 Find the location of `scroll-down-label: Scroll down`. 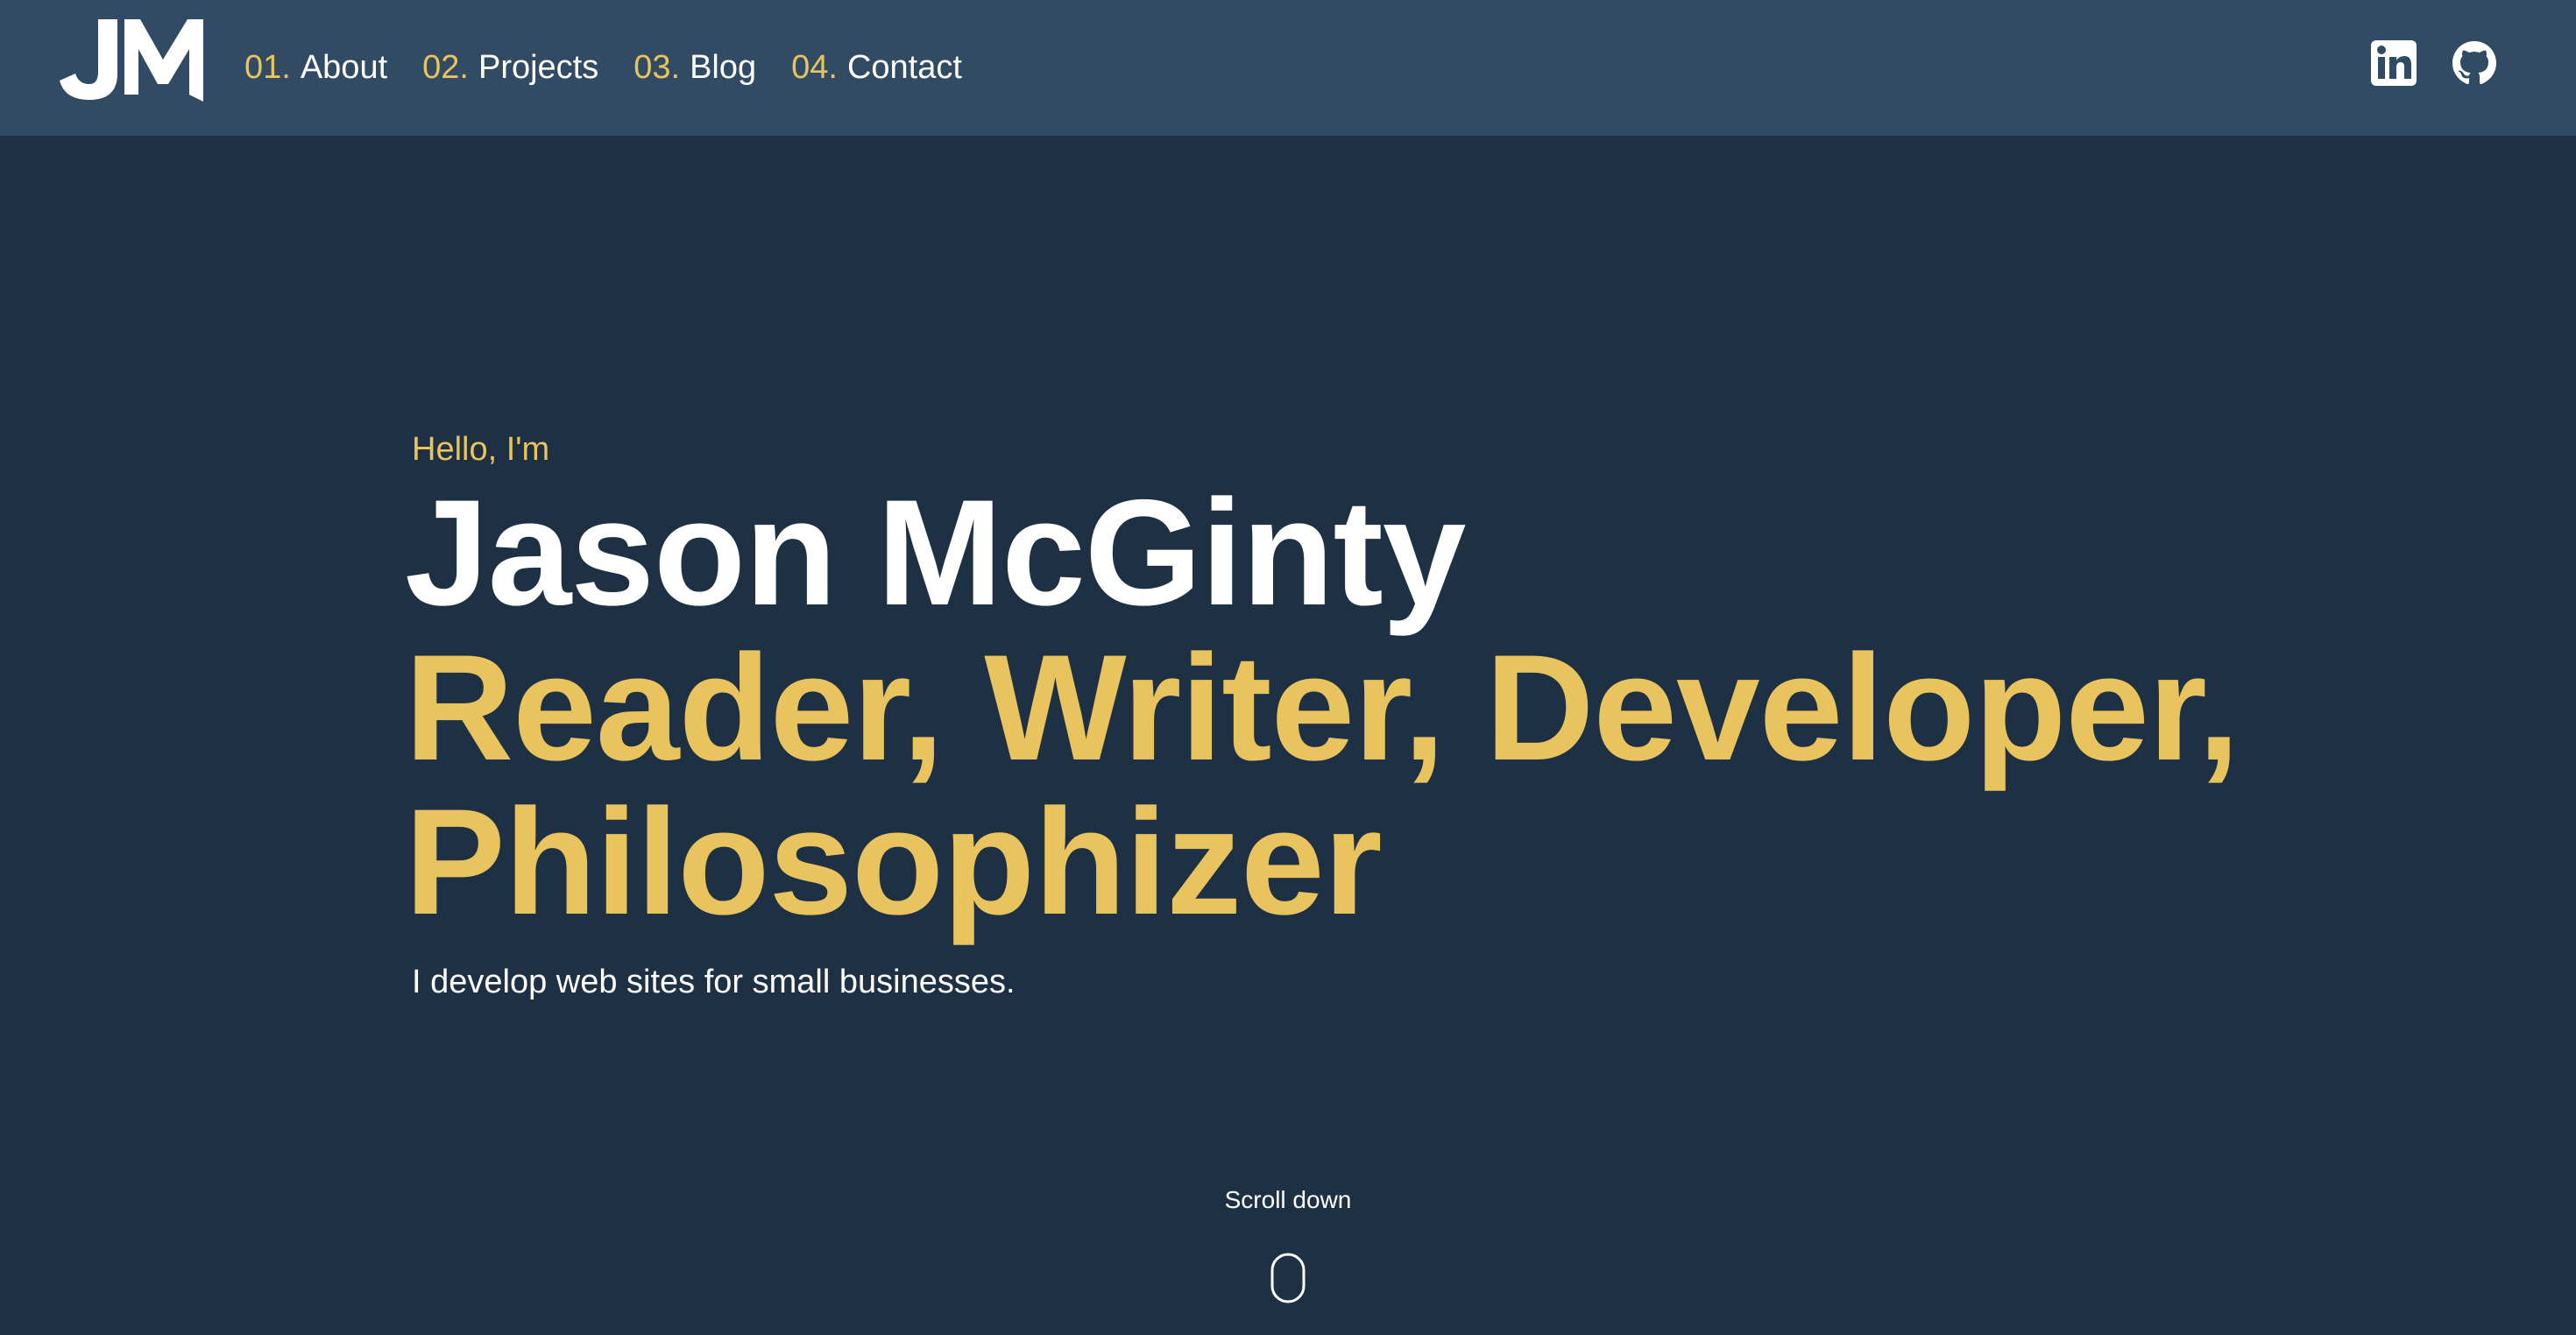

scroll-down-label: Scroll down is located at coordinates (1288, 1199).